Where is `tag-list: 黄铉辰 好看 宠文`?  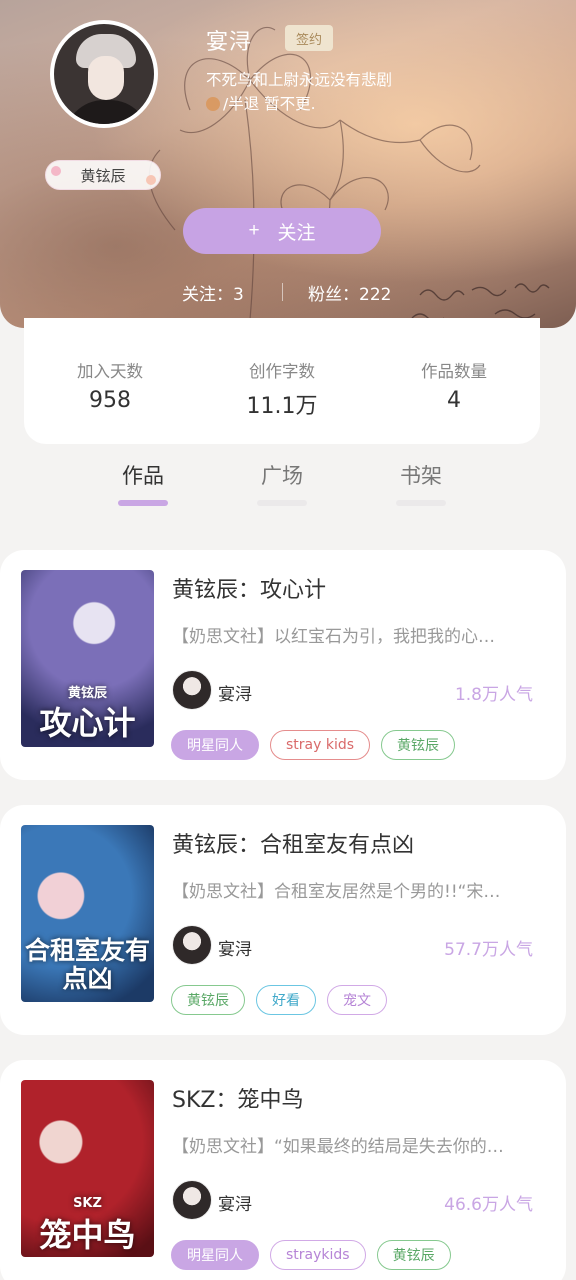
tag-list: 黄铉辰 好看 宠文 is located at coordinates (279, 1000).